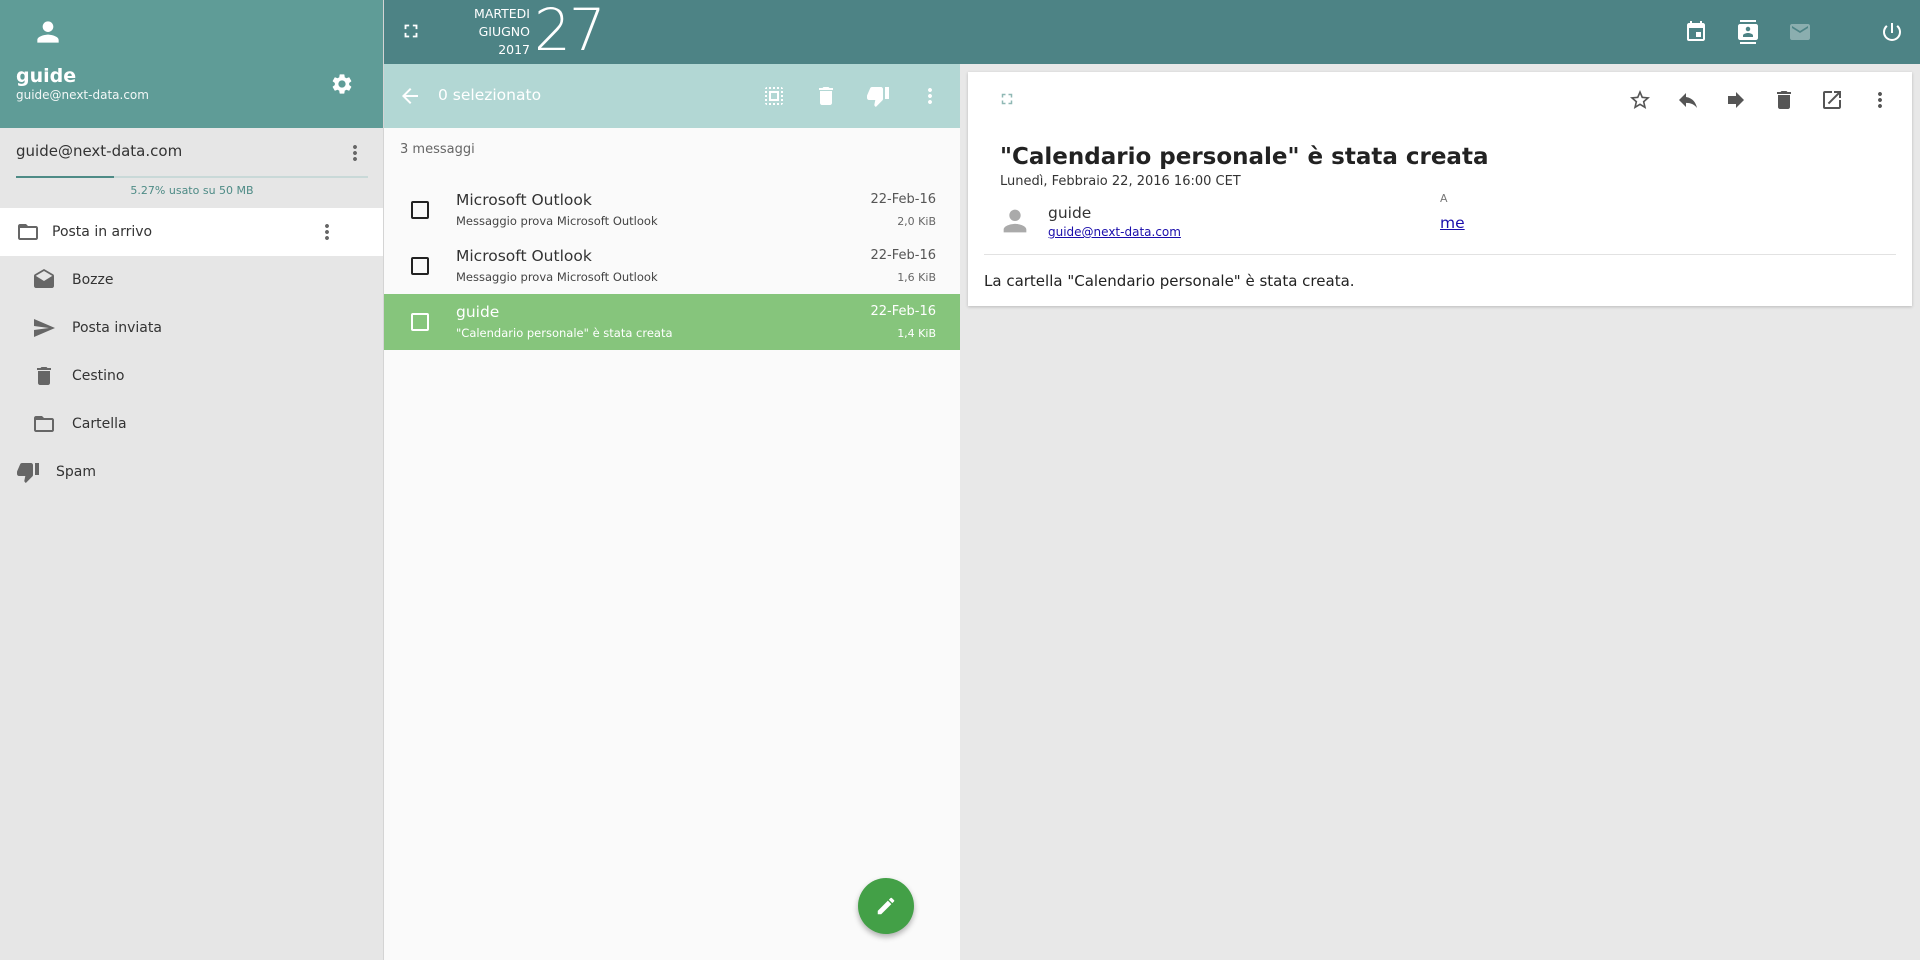 This screenshot has width=1920, height=960. Describe the element at coordinates (1696, 32) in the screenshot. I see `calendar-icon` at that location.